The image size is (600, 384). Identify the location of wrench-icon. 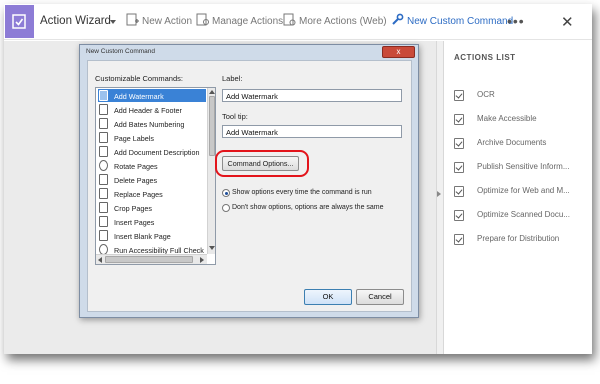
(398, 19).